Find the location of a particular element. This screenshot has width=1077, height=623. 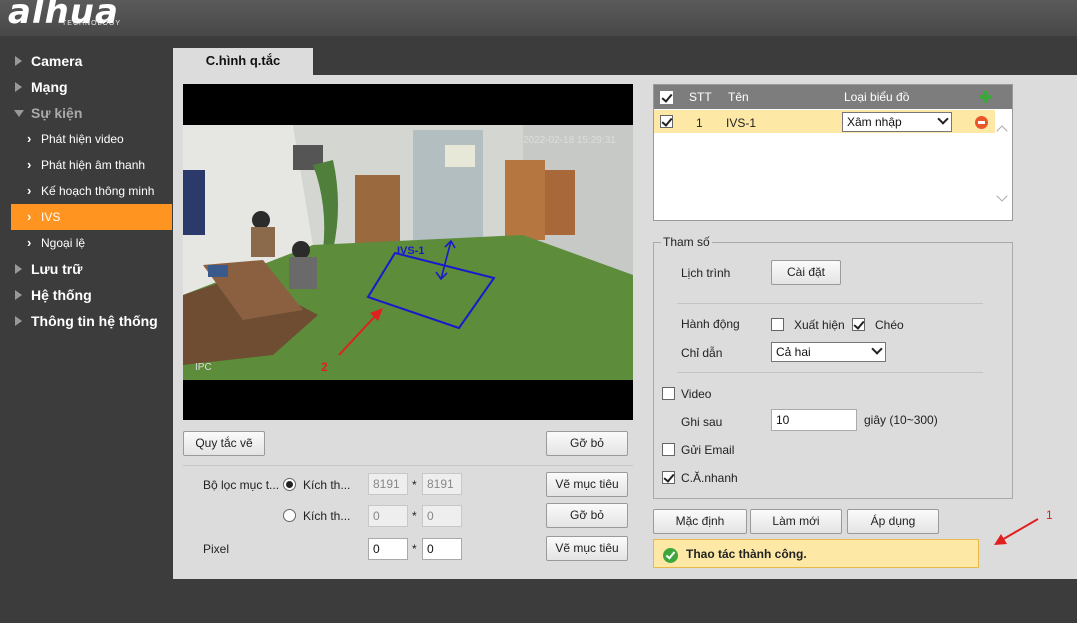

snapshot-label: C.Ă.nhanh is located at coordinates (709, 478).